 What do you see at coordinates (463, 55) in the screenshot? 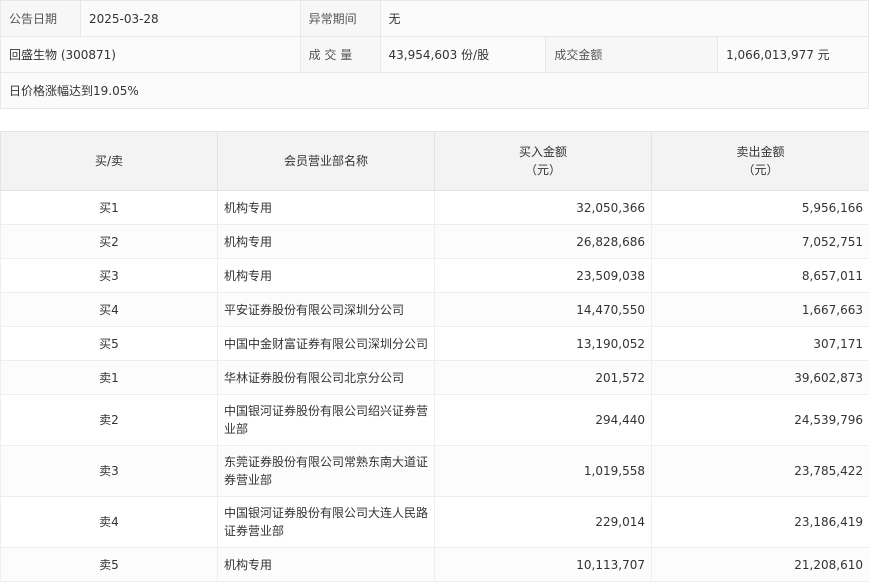
I see `volume-value: 43,954,603 份/股` at bounding box center [463, 55].